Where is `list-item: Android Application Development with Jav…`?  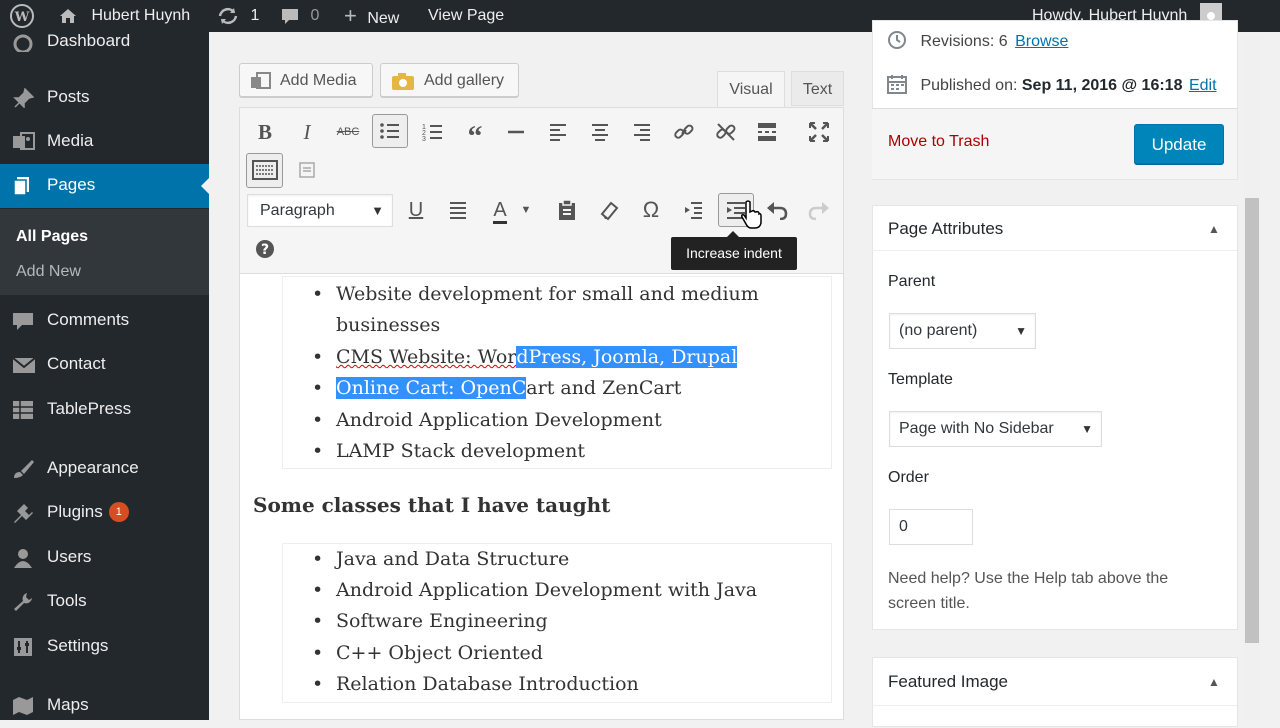 list-item: Android Application Development with Jav… is located at coordinates (534, 590).